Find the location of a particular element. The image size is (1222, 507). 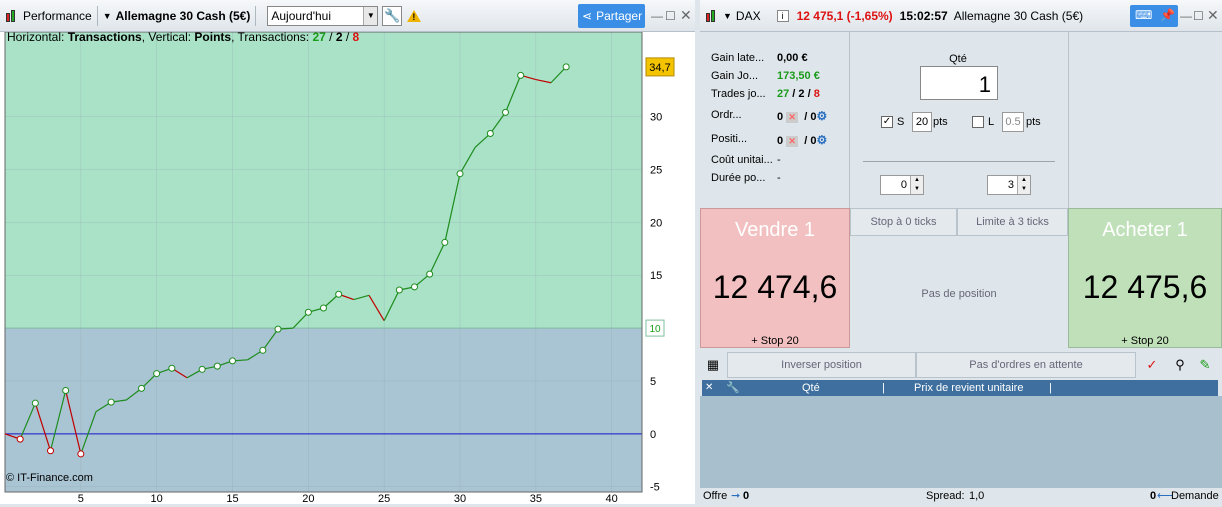

close-positions-icon: ✕ is located at coordinates (709, 388).